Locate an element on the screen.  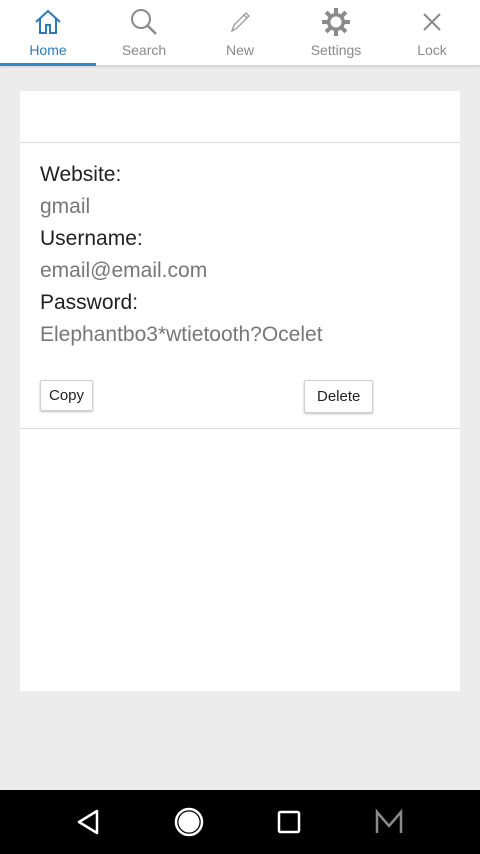
tab-home: Home is located at coordinates (48, 33).